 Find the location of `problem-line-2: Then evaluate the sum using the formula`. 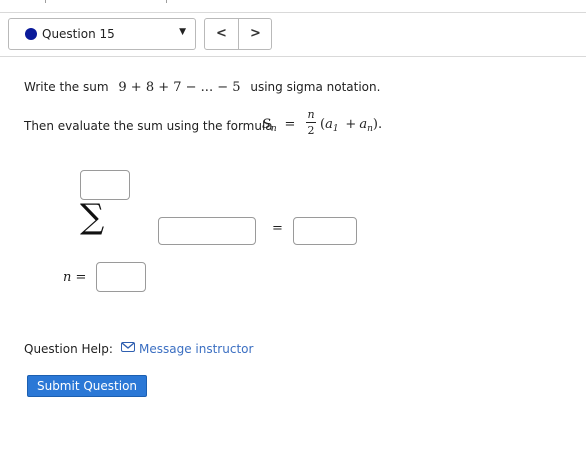

problem-line-2: Then evaluate the sum using the formula is located at coordinates (148, 126).